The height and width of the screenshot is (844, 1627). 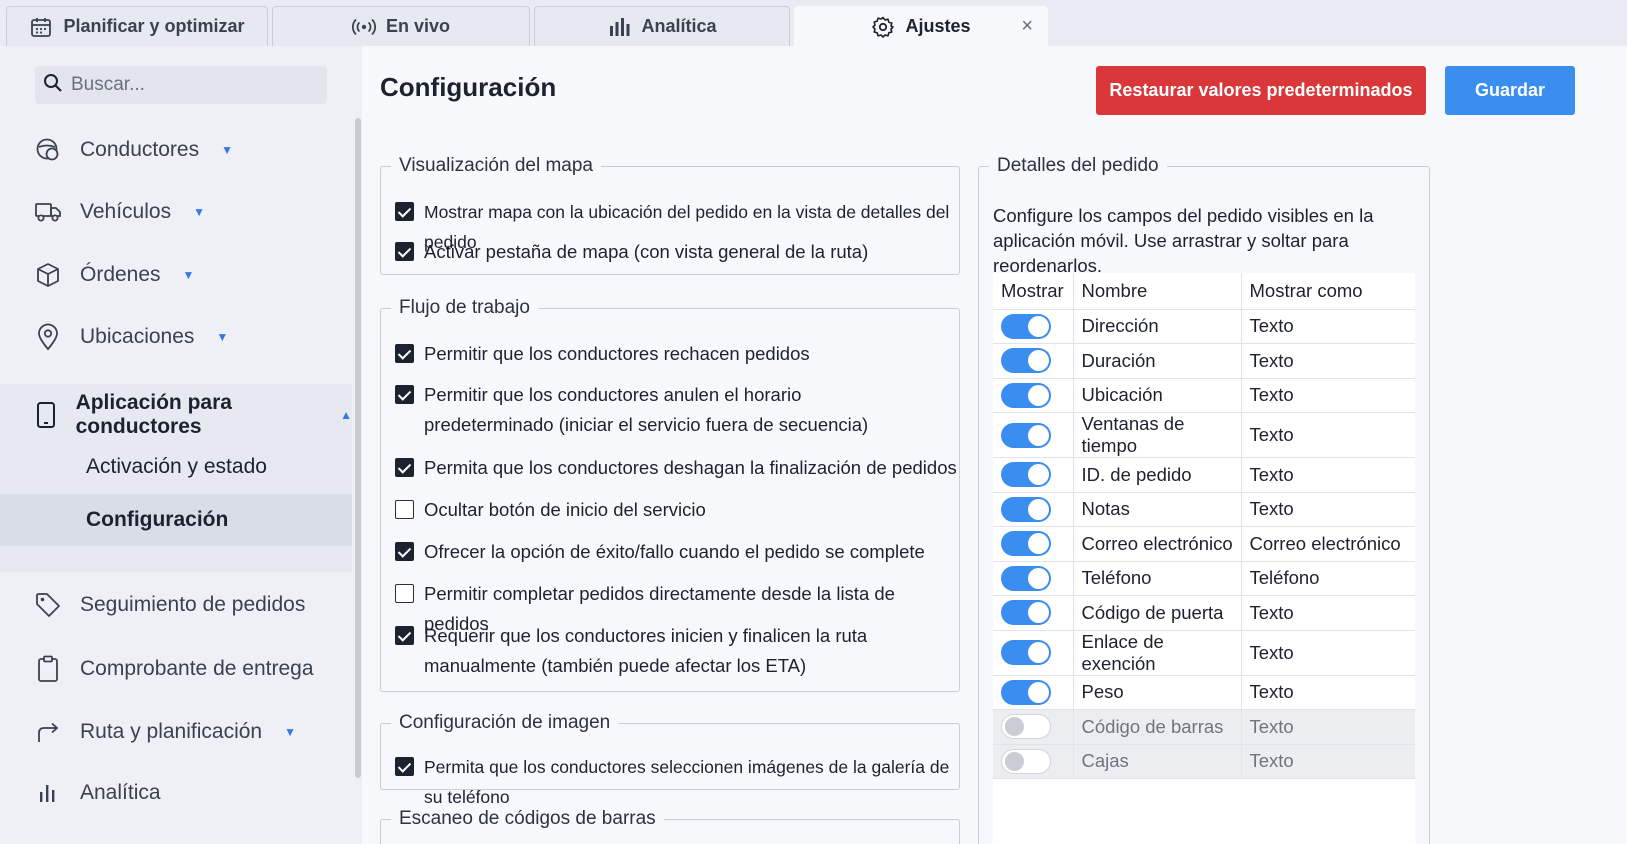 What do you see at coordinates (137, 336) in the screenshot?
I see `sidebar-item-label: Ubicaciones` at bounding box center [137, 336].